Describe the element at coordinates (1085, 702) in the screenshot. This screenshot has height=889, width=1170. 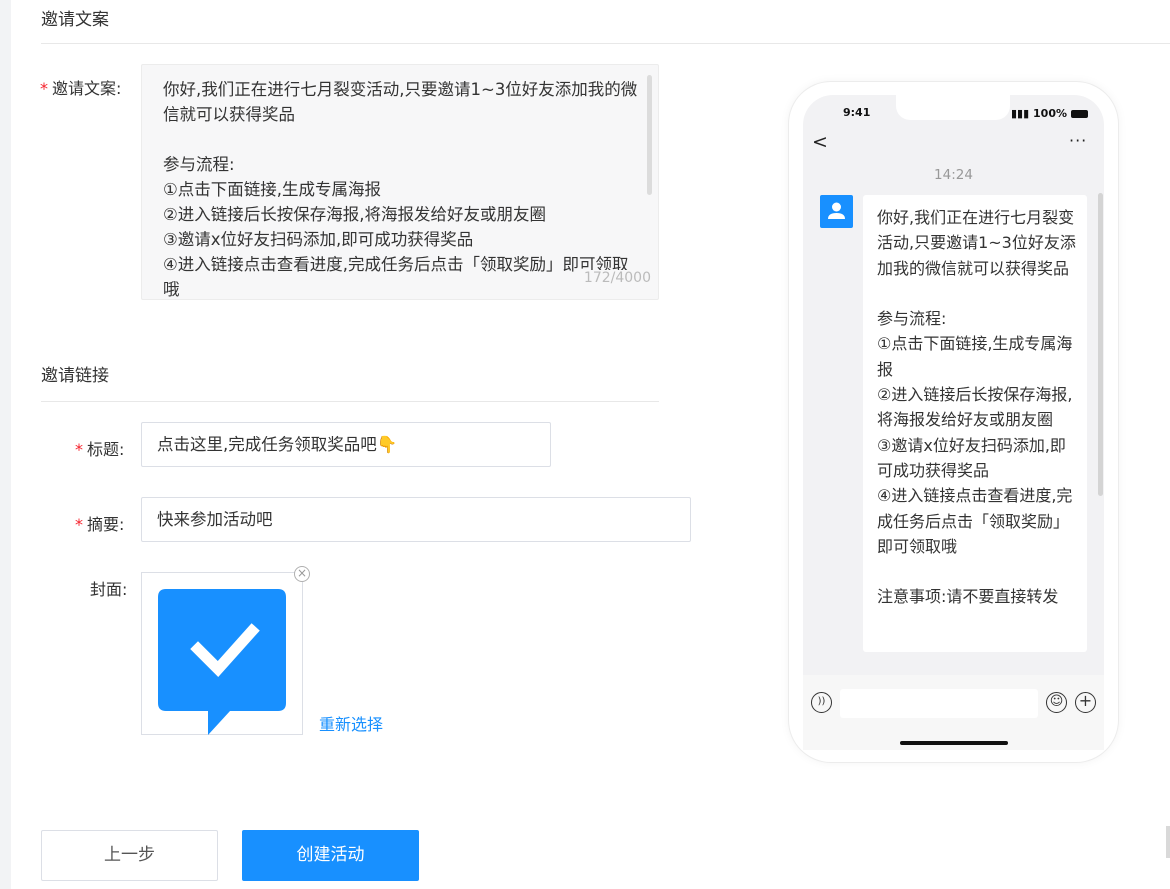
I see `plus-icon: +` at that location.